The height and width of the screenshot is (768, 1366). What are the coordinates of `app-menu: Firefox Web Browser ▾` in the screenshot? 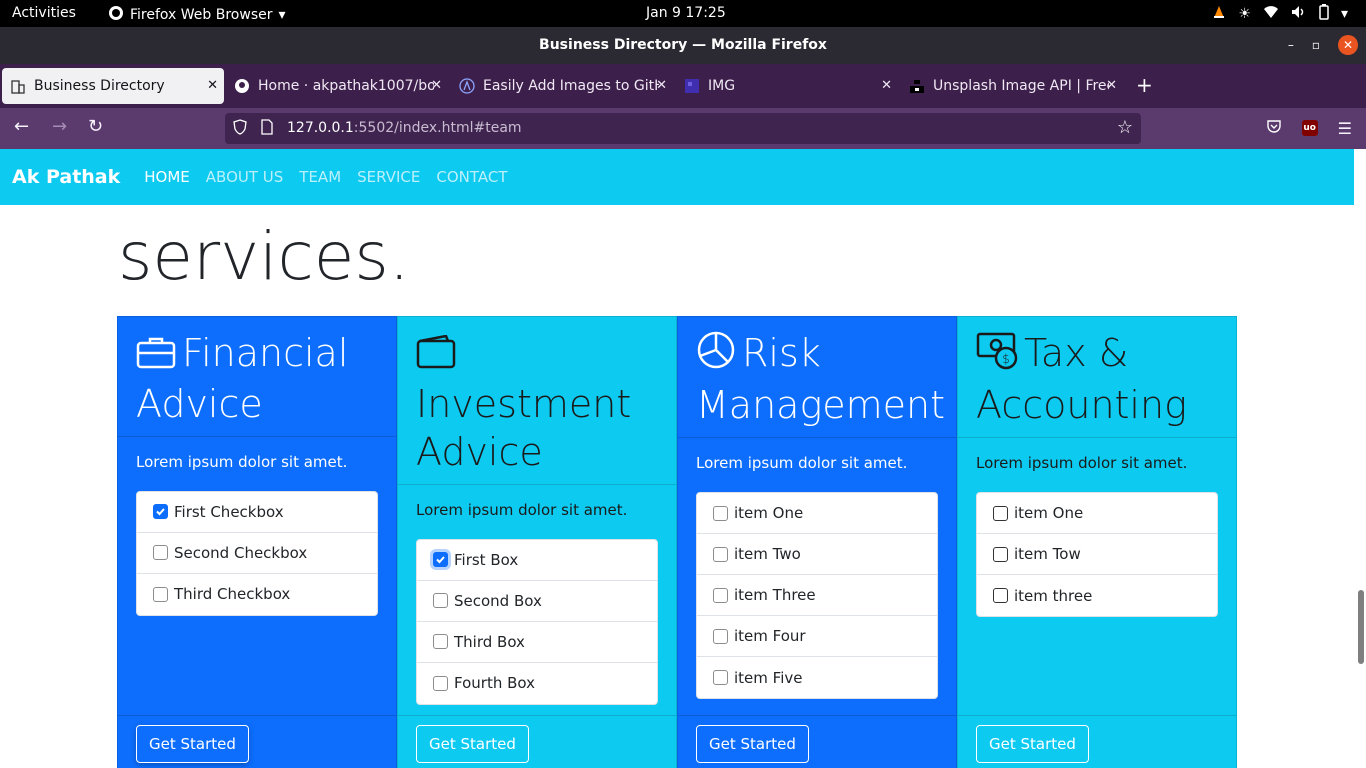 It's located at (197, 15).